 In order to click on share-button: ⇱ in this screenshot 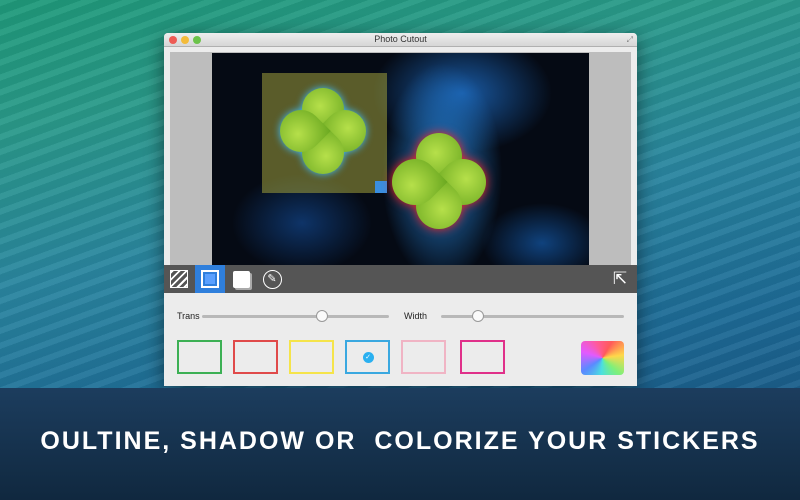, I will do `click(620, 279)`.